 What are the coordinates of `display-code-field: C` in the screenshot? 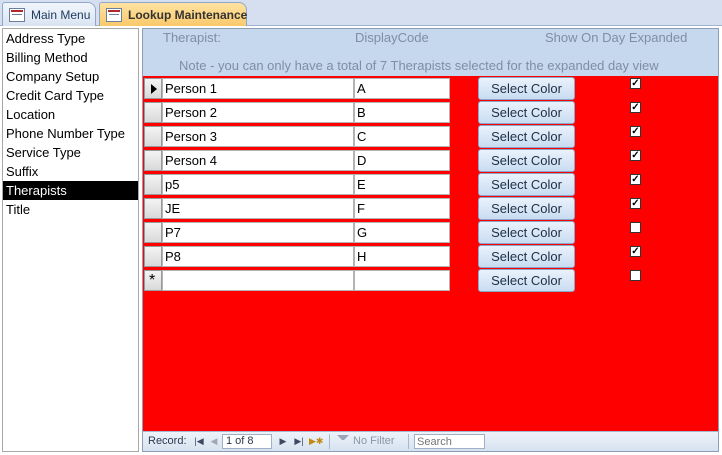 It's located at (402, 136).